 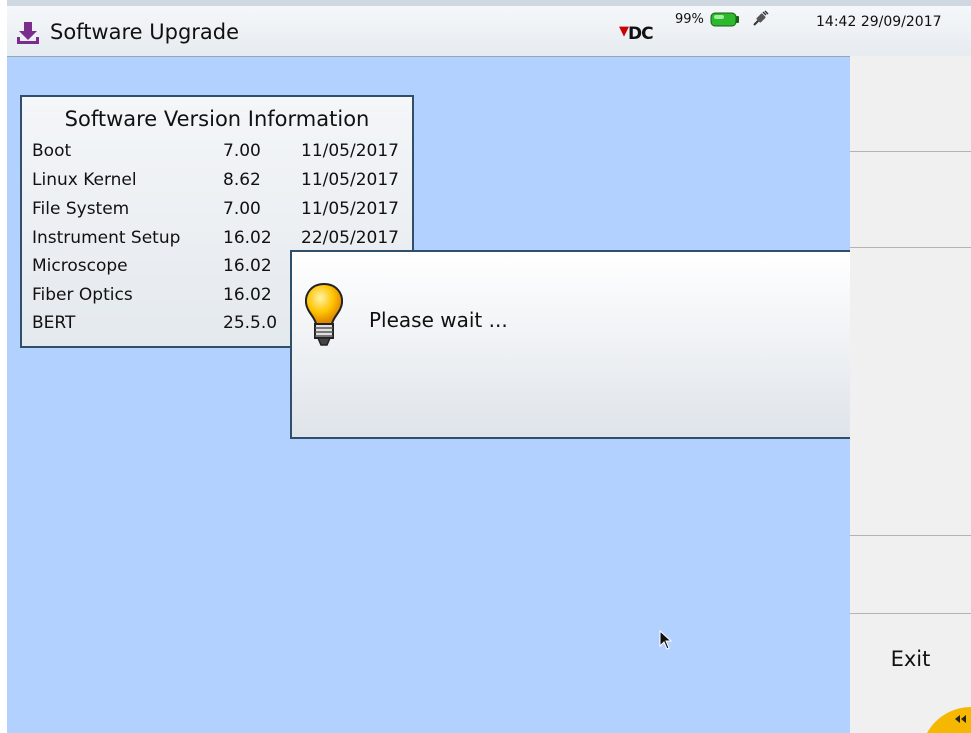 I want to click on rewind-tab-icon, so click(x=949, y=719).